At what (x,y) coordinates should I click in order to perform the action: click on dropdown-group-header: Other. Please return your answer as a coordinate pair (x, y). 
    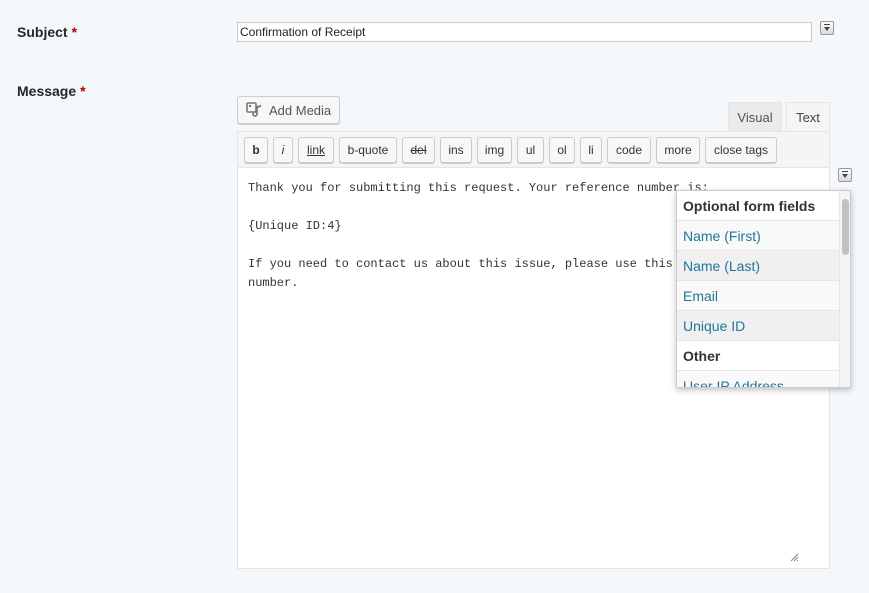
    Looking at the image, I should click on (758, 356).